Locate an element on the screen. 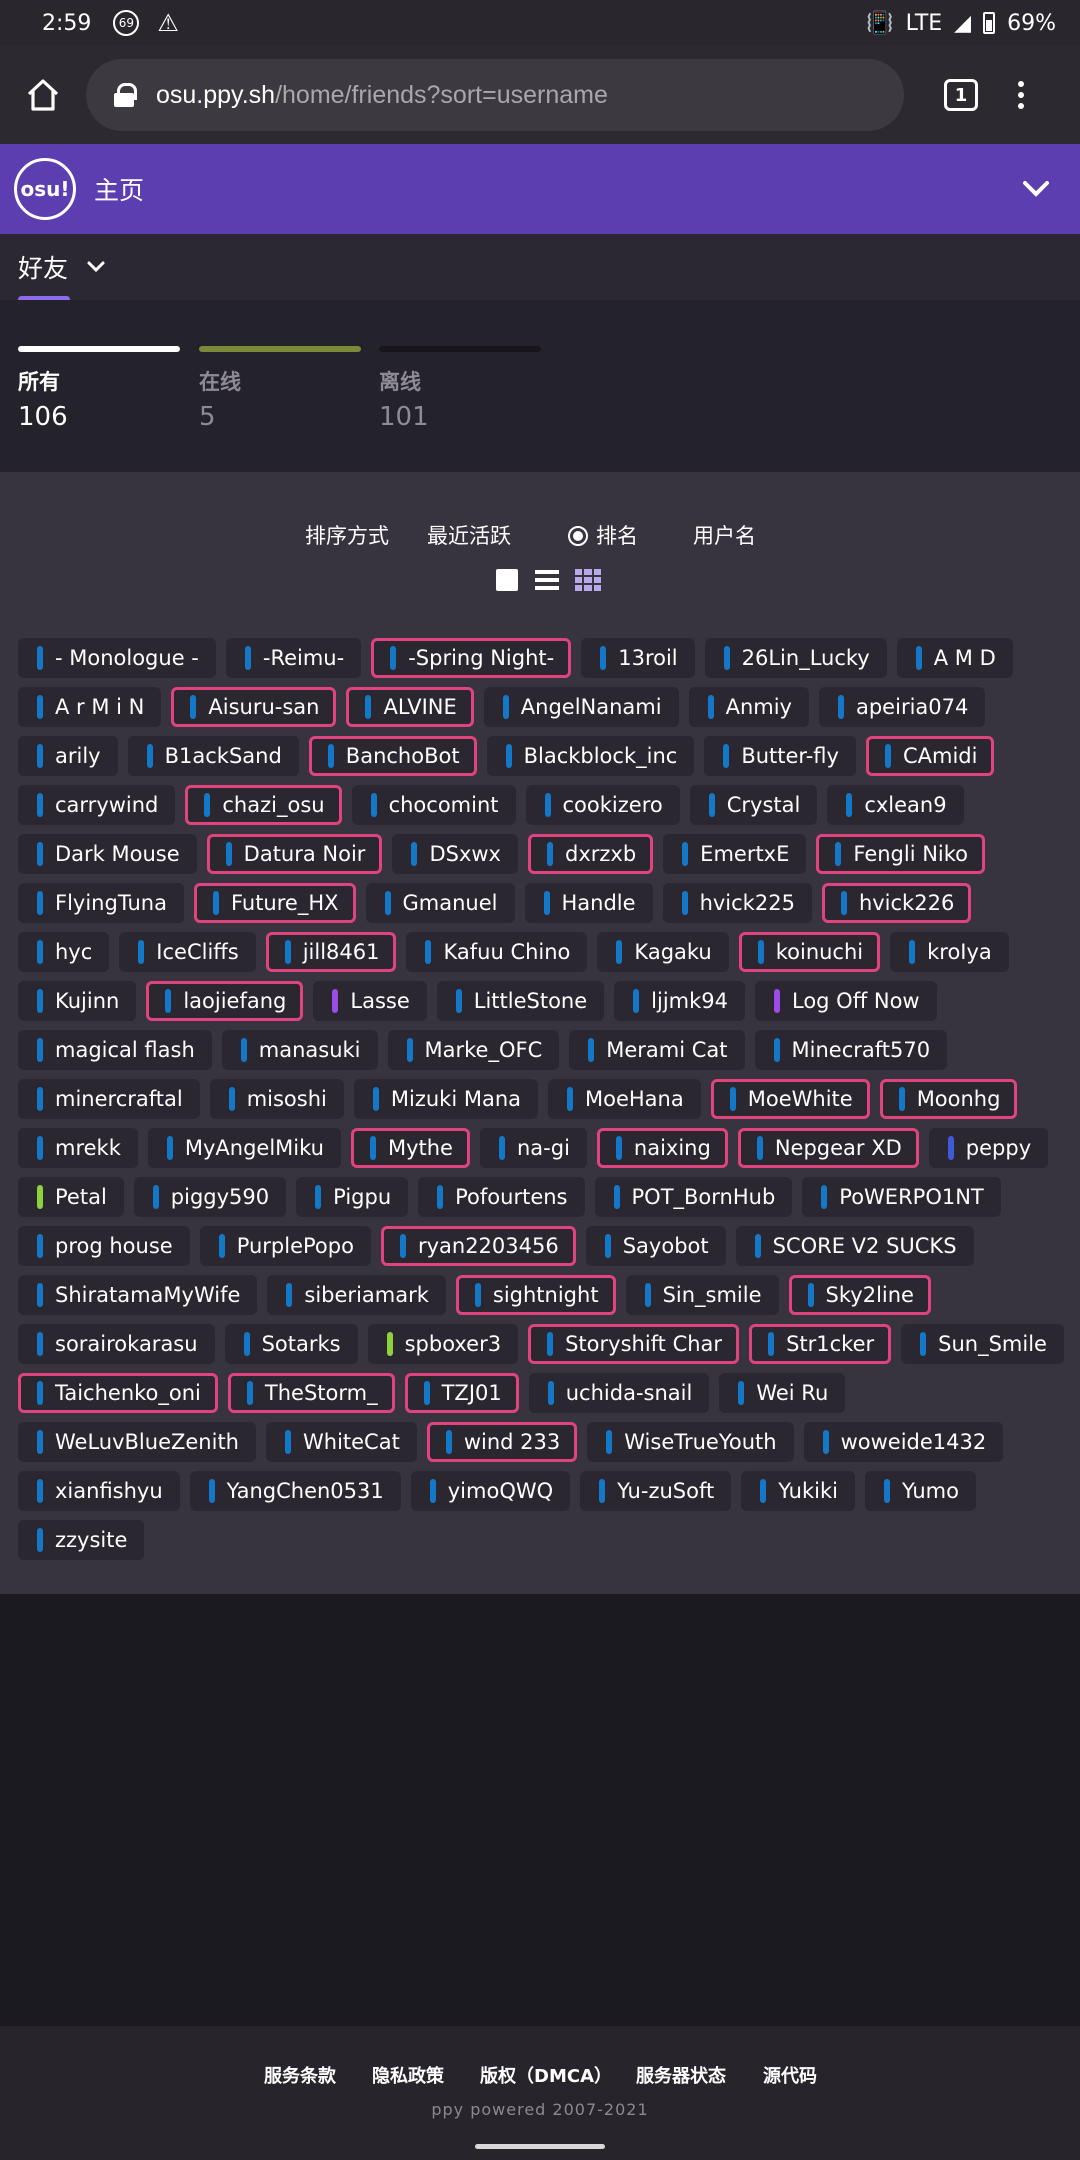 The image size is (1080, 2160). tab-switcher-button: 1 is located at coordinates (961, 95).